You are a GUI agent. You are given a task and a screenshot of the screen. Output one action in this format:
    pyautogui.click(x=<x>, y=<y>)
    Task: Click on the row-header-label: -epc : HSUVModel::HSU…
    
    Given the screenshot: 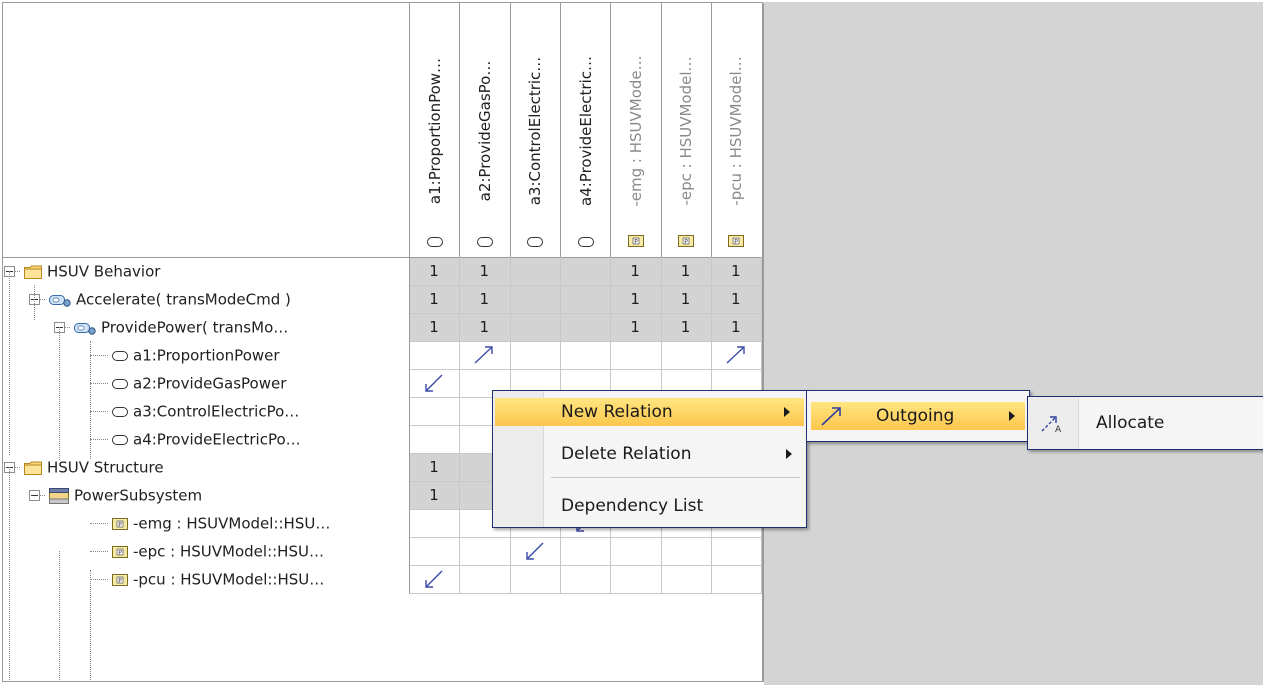 What is the action you would take?
    pyautogui.click(x=228, y=551)
    